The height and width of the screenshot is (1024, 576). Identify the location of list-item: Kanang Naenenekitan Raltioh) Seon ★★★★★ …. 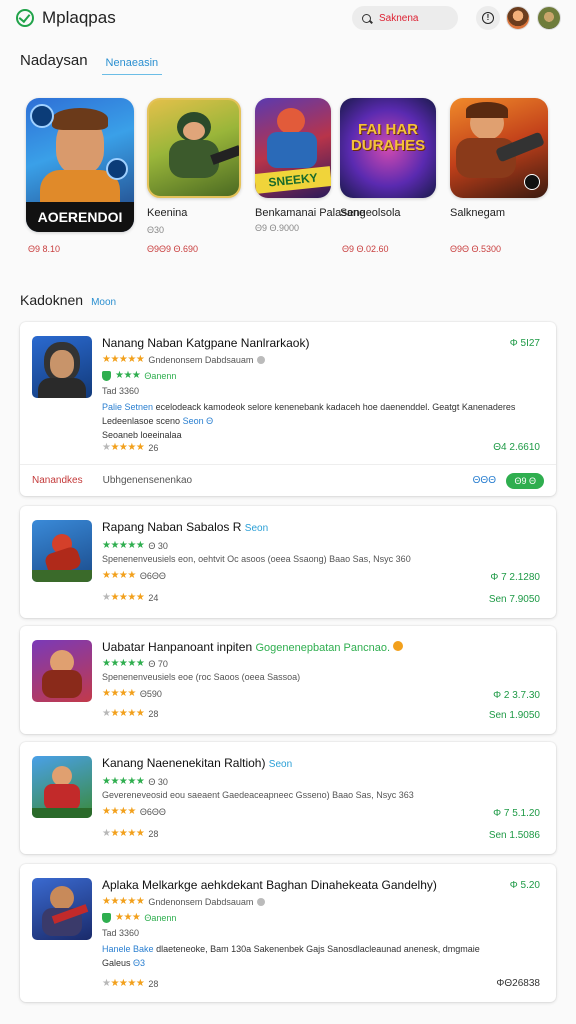
(288, 798).